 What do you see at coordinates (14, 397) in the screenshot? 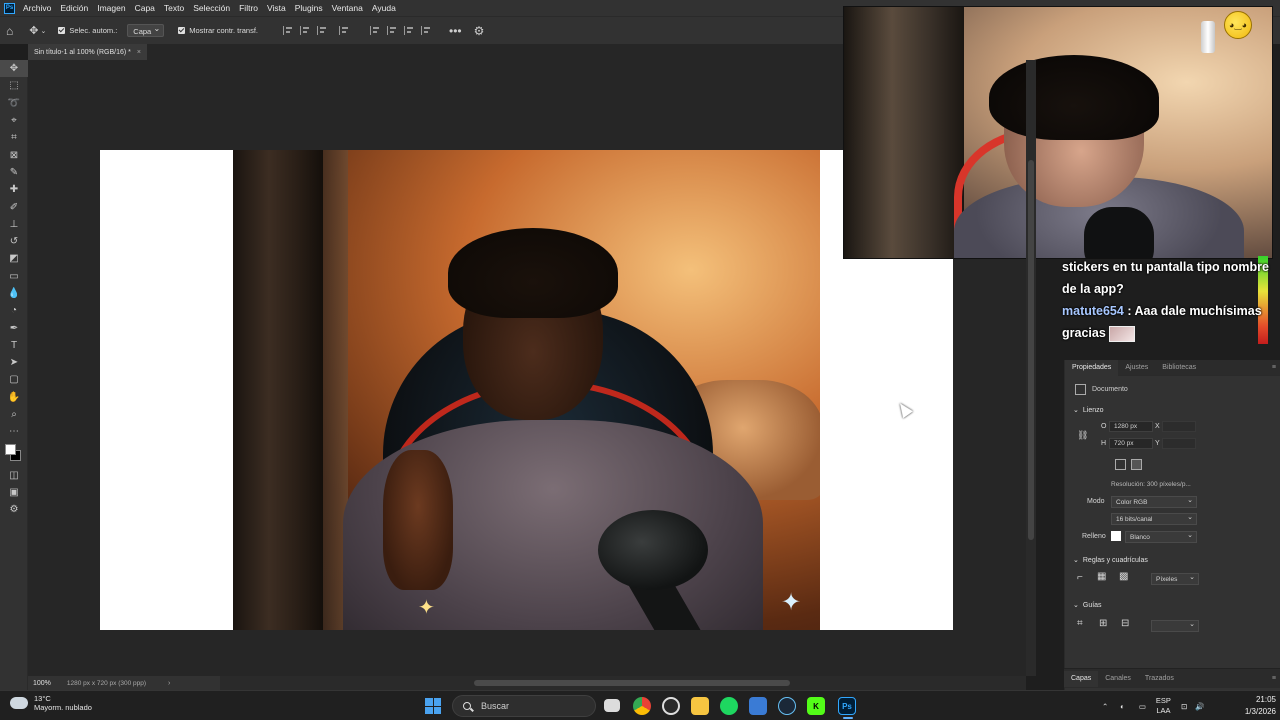
I see `hand-tool-icon: ✋` at bounding box center [14, 397].